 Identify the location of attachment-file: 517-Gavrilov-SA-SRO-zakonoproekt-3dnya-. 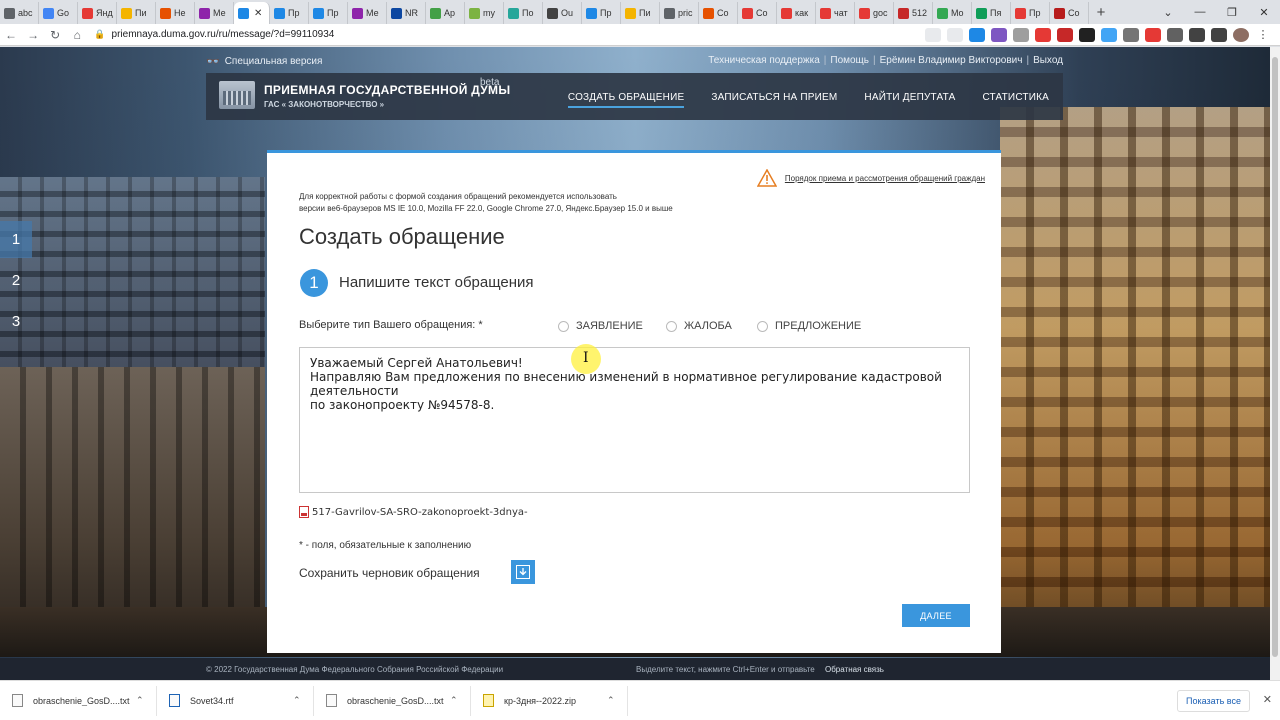
(413, 512).